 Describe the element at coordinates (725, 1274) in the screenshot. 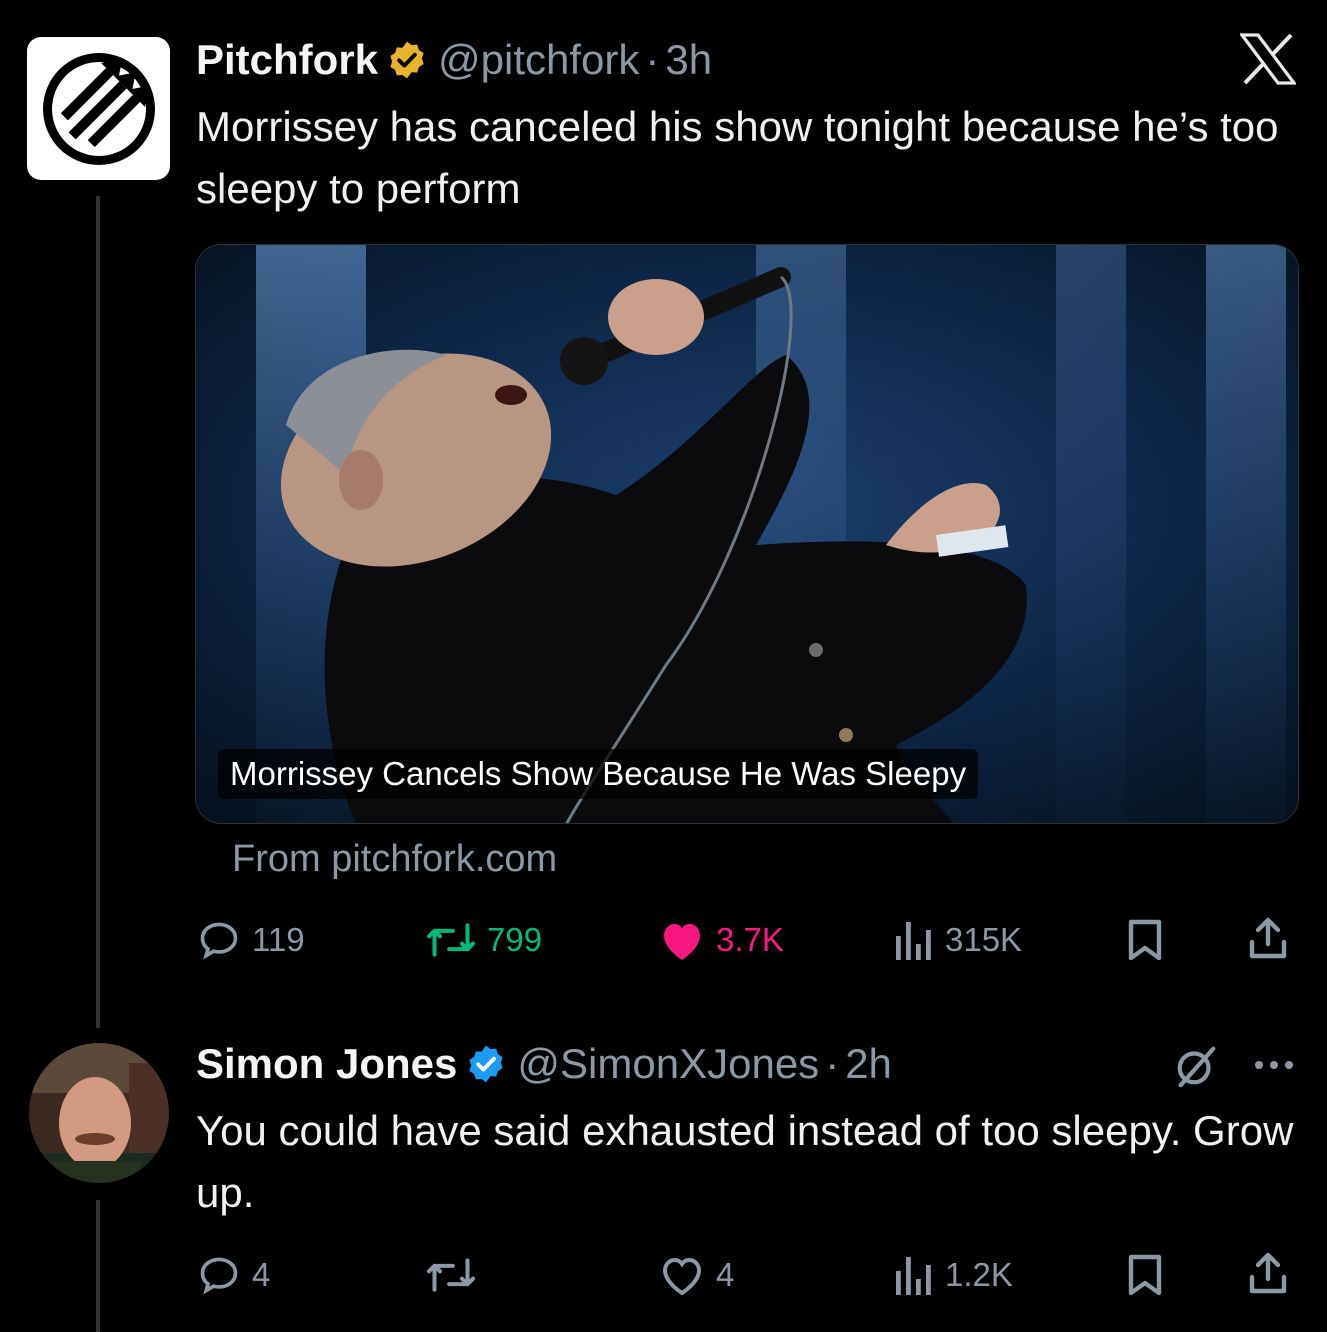

I see `like-count: 4` at that location.